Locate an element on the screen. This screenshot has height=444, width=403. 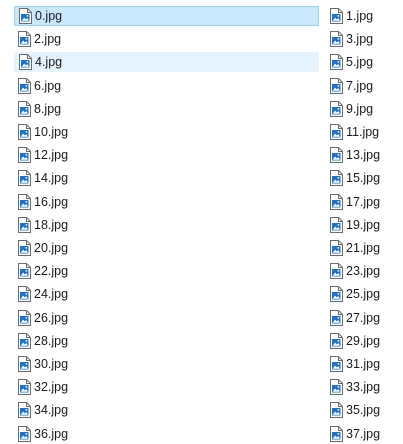
file-name: 13.jpg is located at coordinates (363, 155).